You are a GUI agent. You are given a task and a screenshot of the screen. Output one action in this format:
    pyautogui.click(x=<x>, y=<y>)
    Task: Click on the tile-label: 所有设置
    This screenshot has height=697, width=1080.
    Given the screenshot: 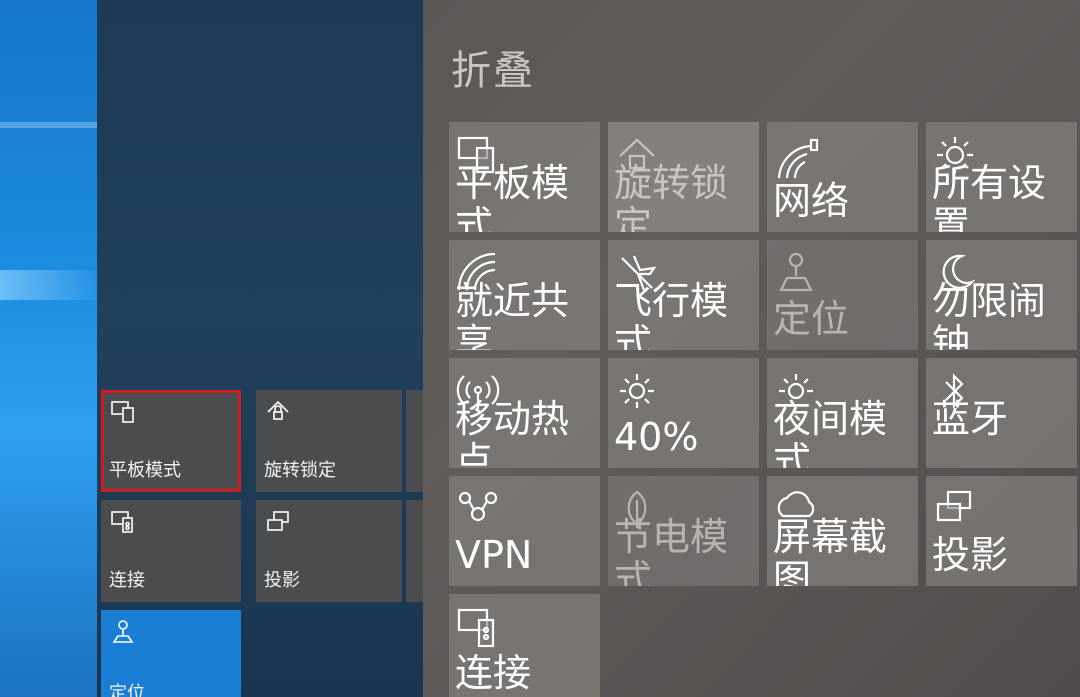 What is the action you would take?
    pyautogui.click(x=989, y=196)
    